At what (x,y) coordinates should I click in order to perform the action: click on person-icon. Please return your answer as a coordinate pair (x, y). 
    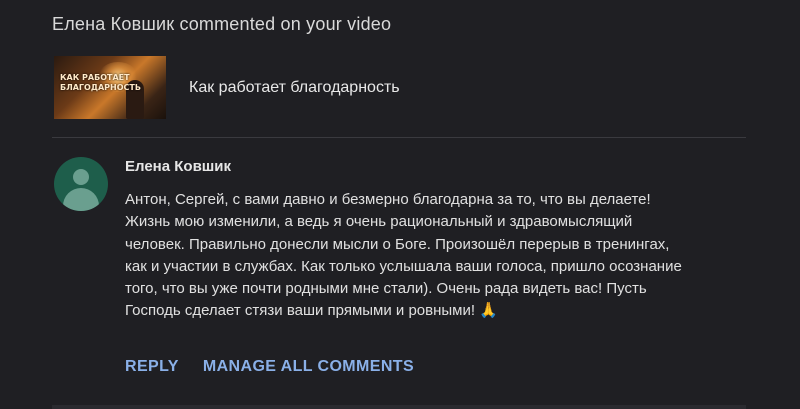
    Looking at the image, I should click on (81, 177).